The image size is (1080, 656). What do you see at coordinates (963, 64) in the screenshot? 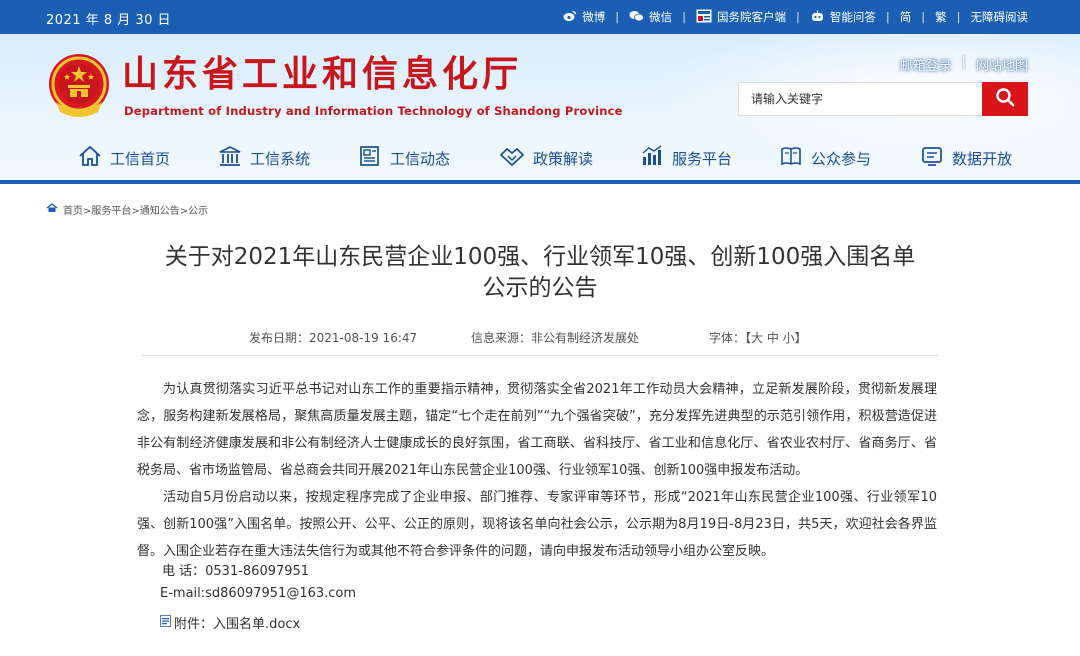
I see `header-links: 邮箱登录 | 网站地图` at bounding box center [963, 64].